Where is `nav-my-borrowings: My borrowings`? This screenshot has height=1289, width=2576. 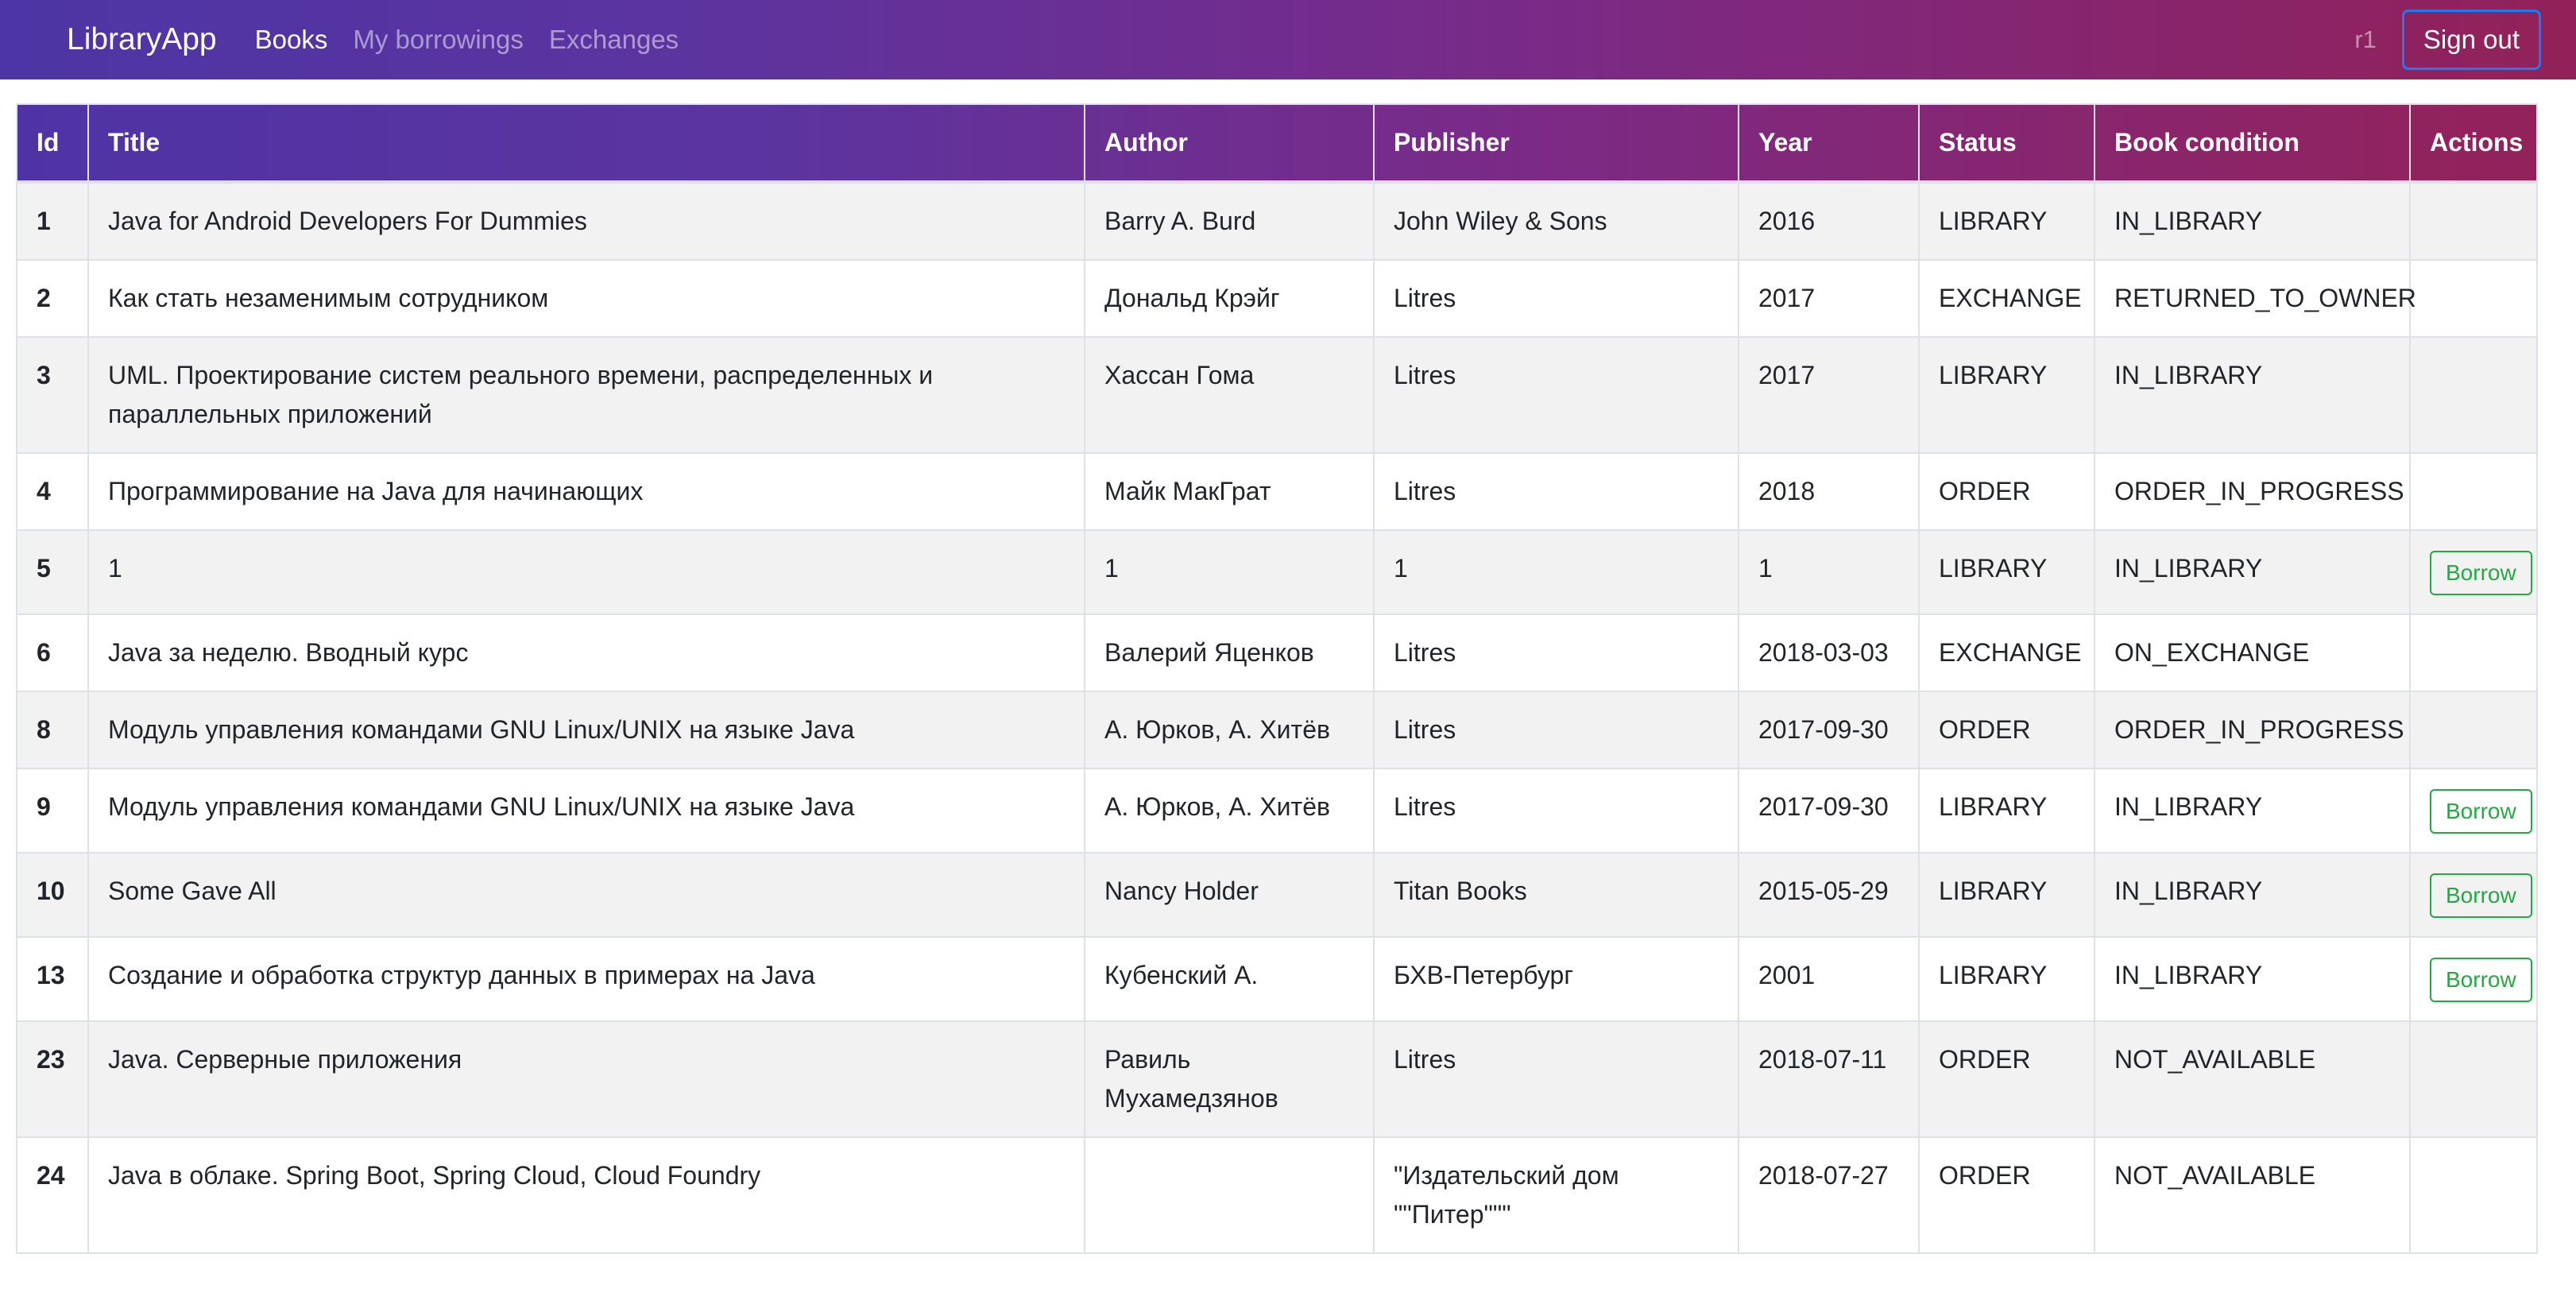 nav-my-borrowings: My borrowings is located at coordinates (438, 40).